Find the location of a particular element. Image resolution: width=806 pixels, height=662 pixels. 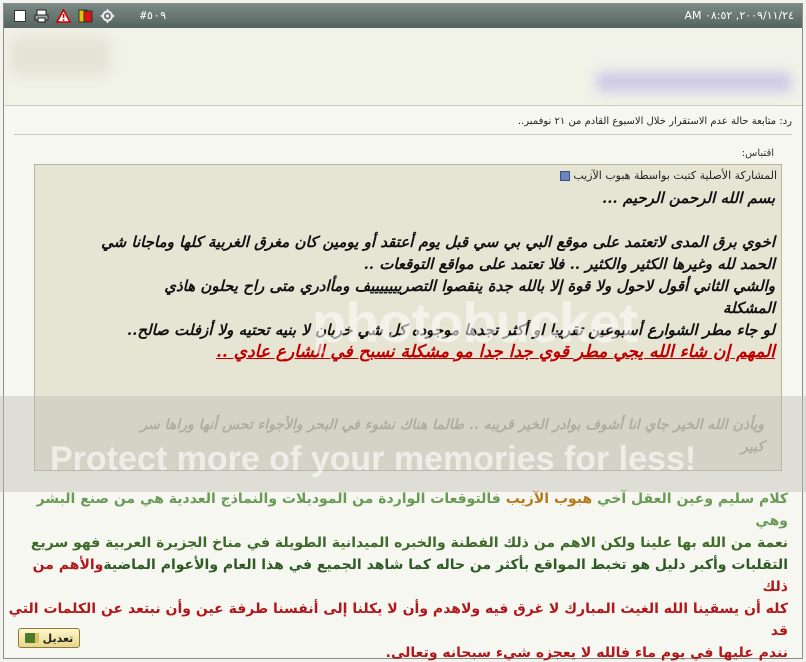

blurred-user-info is located at coordinates (694, 82).